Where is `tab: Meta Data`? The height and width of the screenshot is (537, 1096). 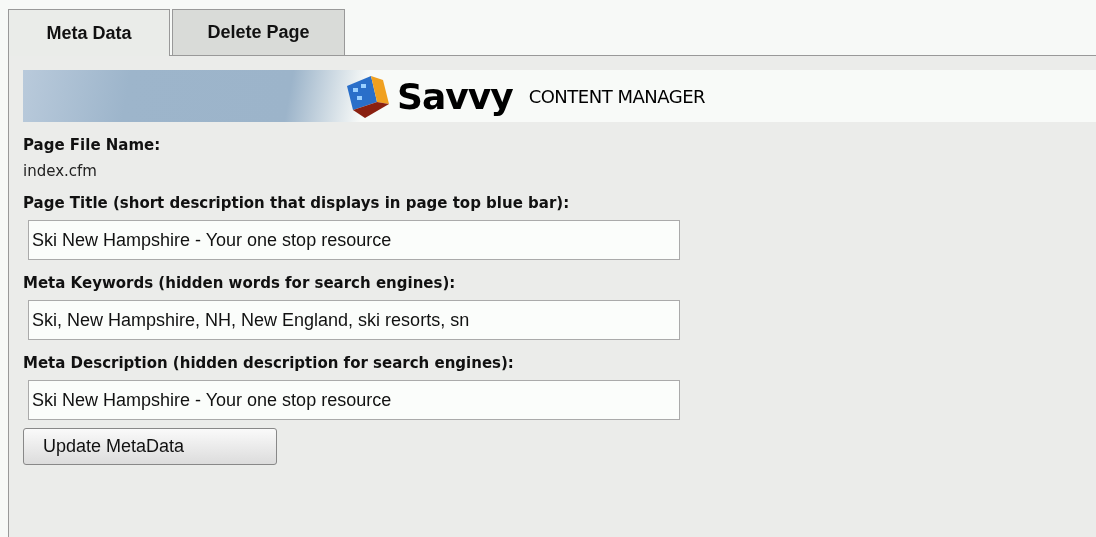 tab: Meta Data is located at coordinates (89, 32).